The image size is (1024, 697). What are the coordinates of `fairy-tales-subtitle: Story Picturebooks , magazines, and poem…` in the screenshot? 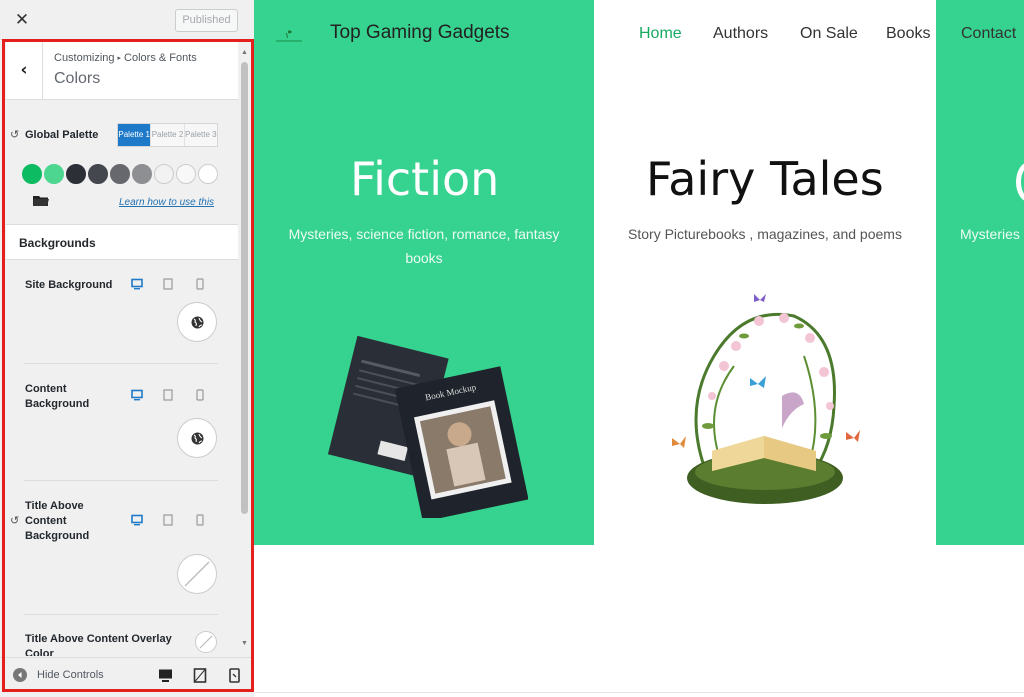 It's located at (765, 234).